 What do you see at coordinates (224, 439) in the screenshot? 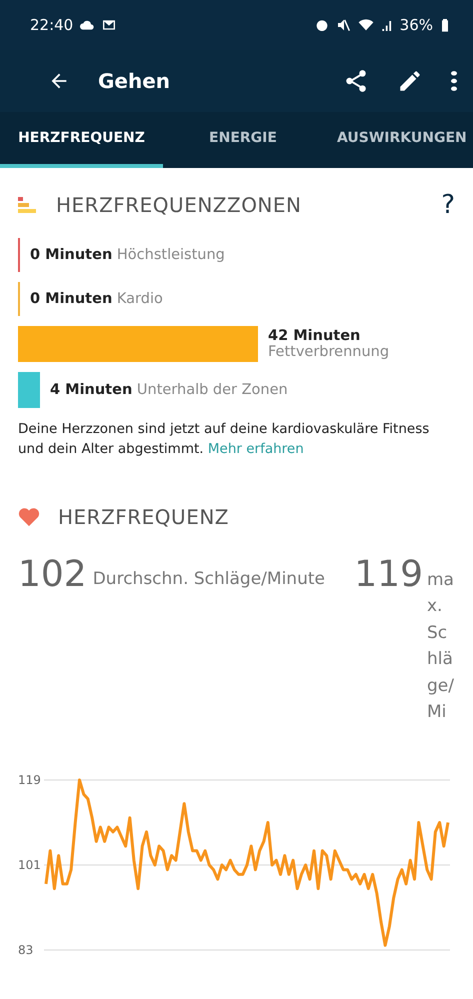
I see `zones-note: Deine Herzzonen sind jetzt auf deine kardiovaskuläre Fitness und dein Alter abgestimmt. Mehr erfahren` at bounding box center [224, 439].